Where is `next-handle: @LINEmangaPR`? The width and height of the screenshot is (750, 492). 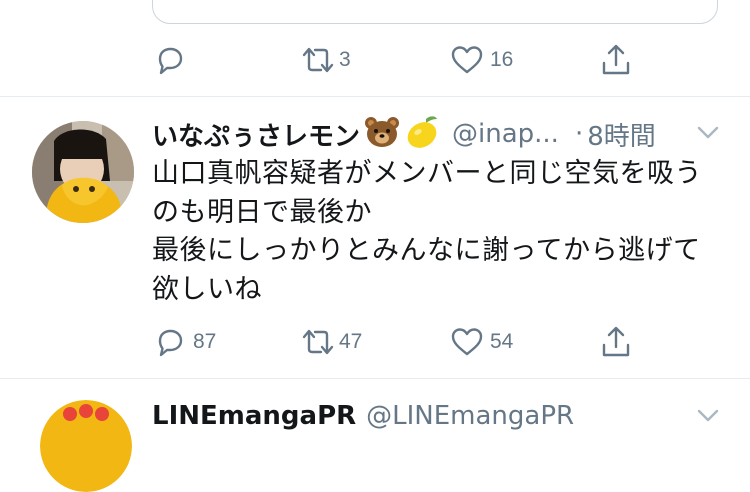 next-handle: @LINEmangaPR is located at coordinates (470, 416).